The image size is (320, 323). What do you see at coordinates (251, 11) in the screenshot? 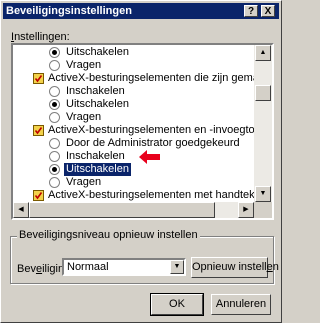
I see `help-button: ?` at bounding box center [251, 11].